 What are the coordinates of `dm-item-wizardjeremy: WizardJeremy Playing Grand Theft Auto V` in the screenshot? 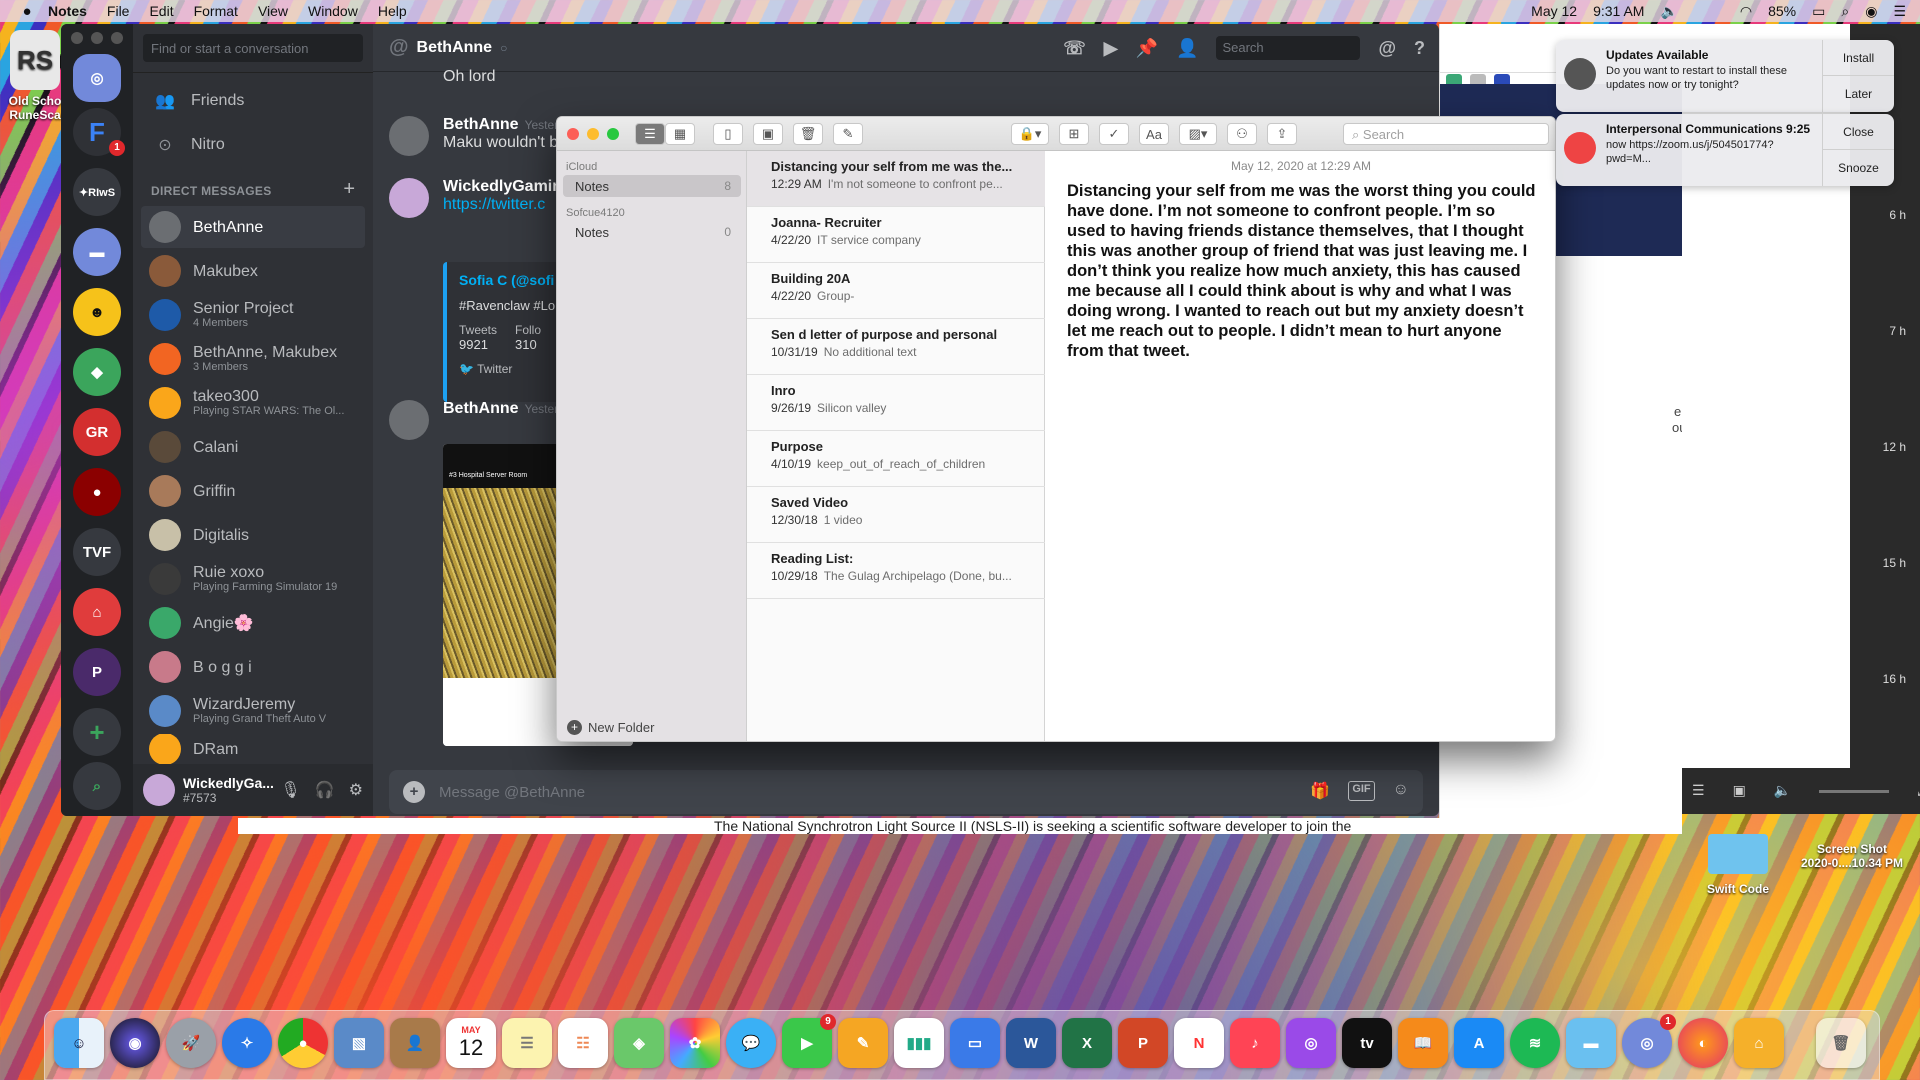 It's located at (253, 711).